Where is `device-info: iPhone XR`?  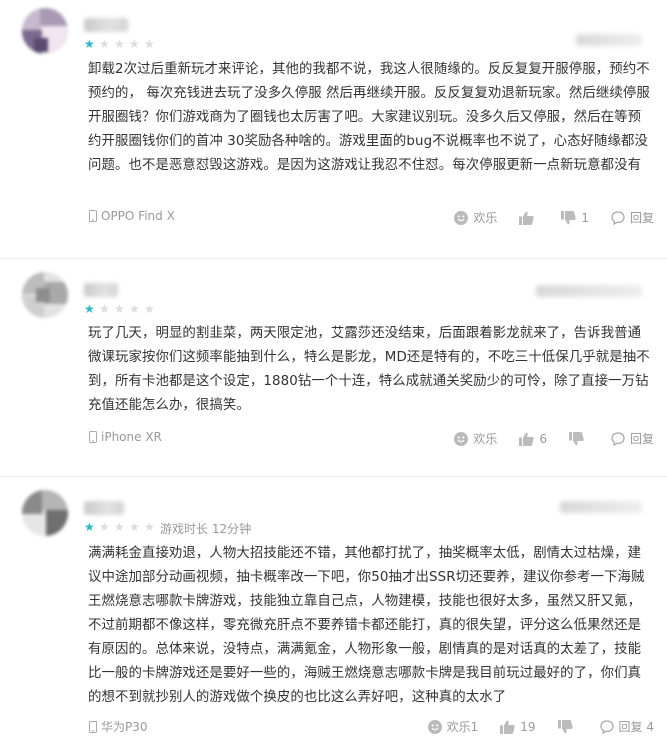
device-info: iPhone XR is located at coordinates (125, 437).